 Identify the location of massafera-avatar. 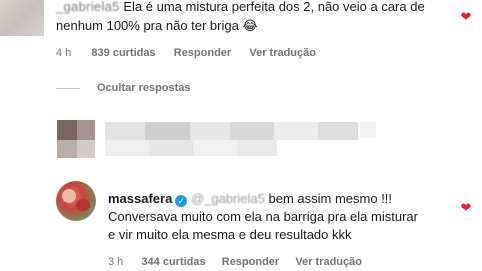
(76, 201).